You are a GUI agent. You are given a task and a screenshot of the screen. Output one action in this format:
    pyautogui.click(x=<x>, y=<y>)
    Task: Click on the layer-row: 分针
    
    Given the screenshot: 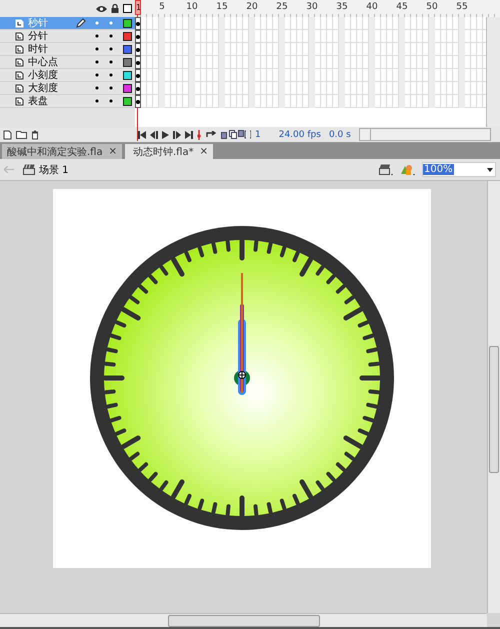 What is the action you would take?
    pyautogui.click(x=67, y=36)
    